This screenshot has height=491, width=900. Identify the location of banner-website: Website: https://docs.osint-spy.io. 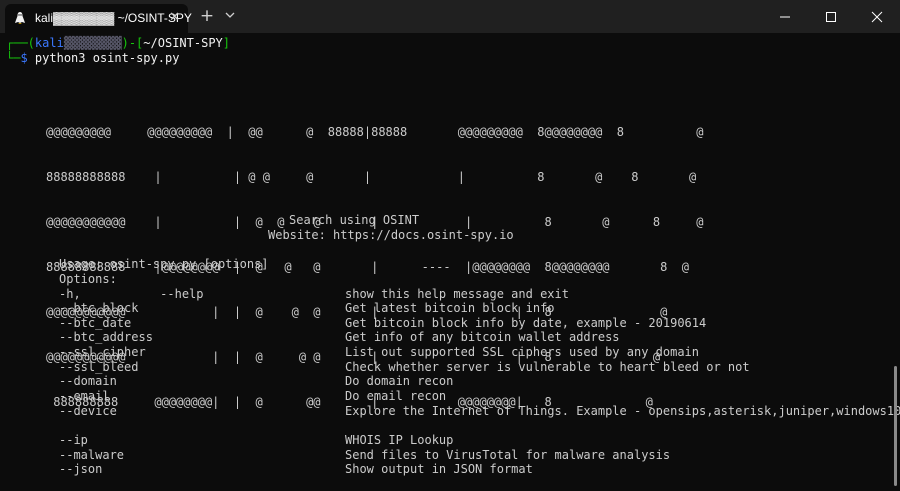
(391, 235).